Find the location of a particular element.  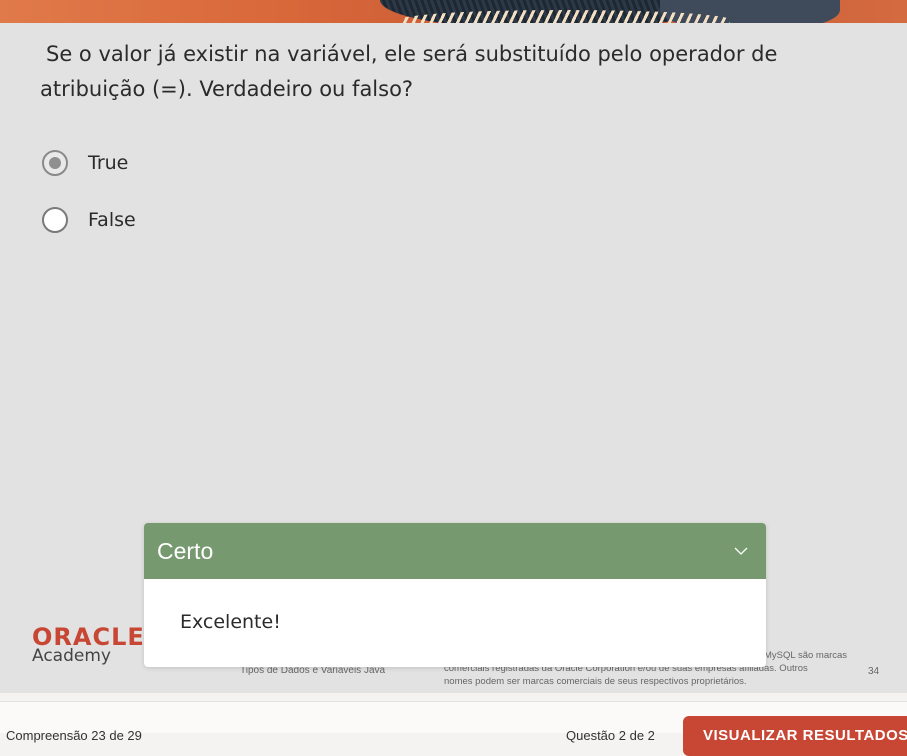

slide-banner-image is located at coordinates (453, 11).